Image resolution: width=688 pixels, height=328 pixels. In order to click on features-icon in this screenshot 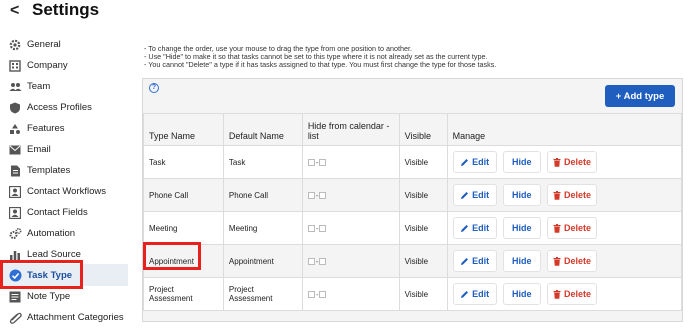, I will do `click(15, 129)`.